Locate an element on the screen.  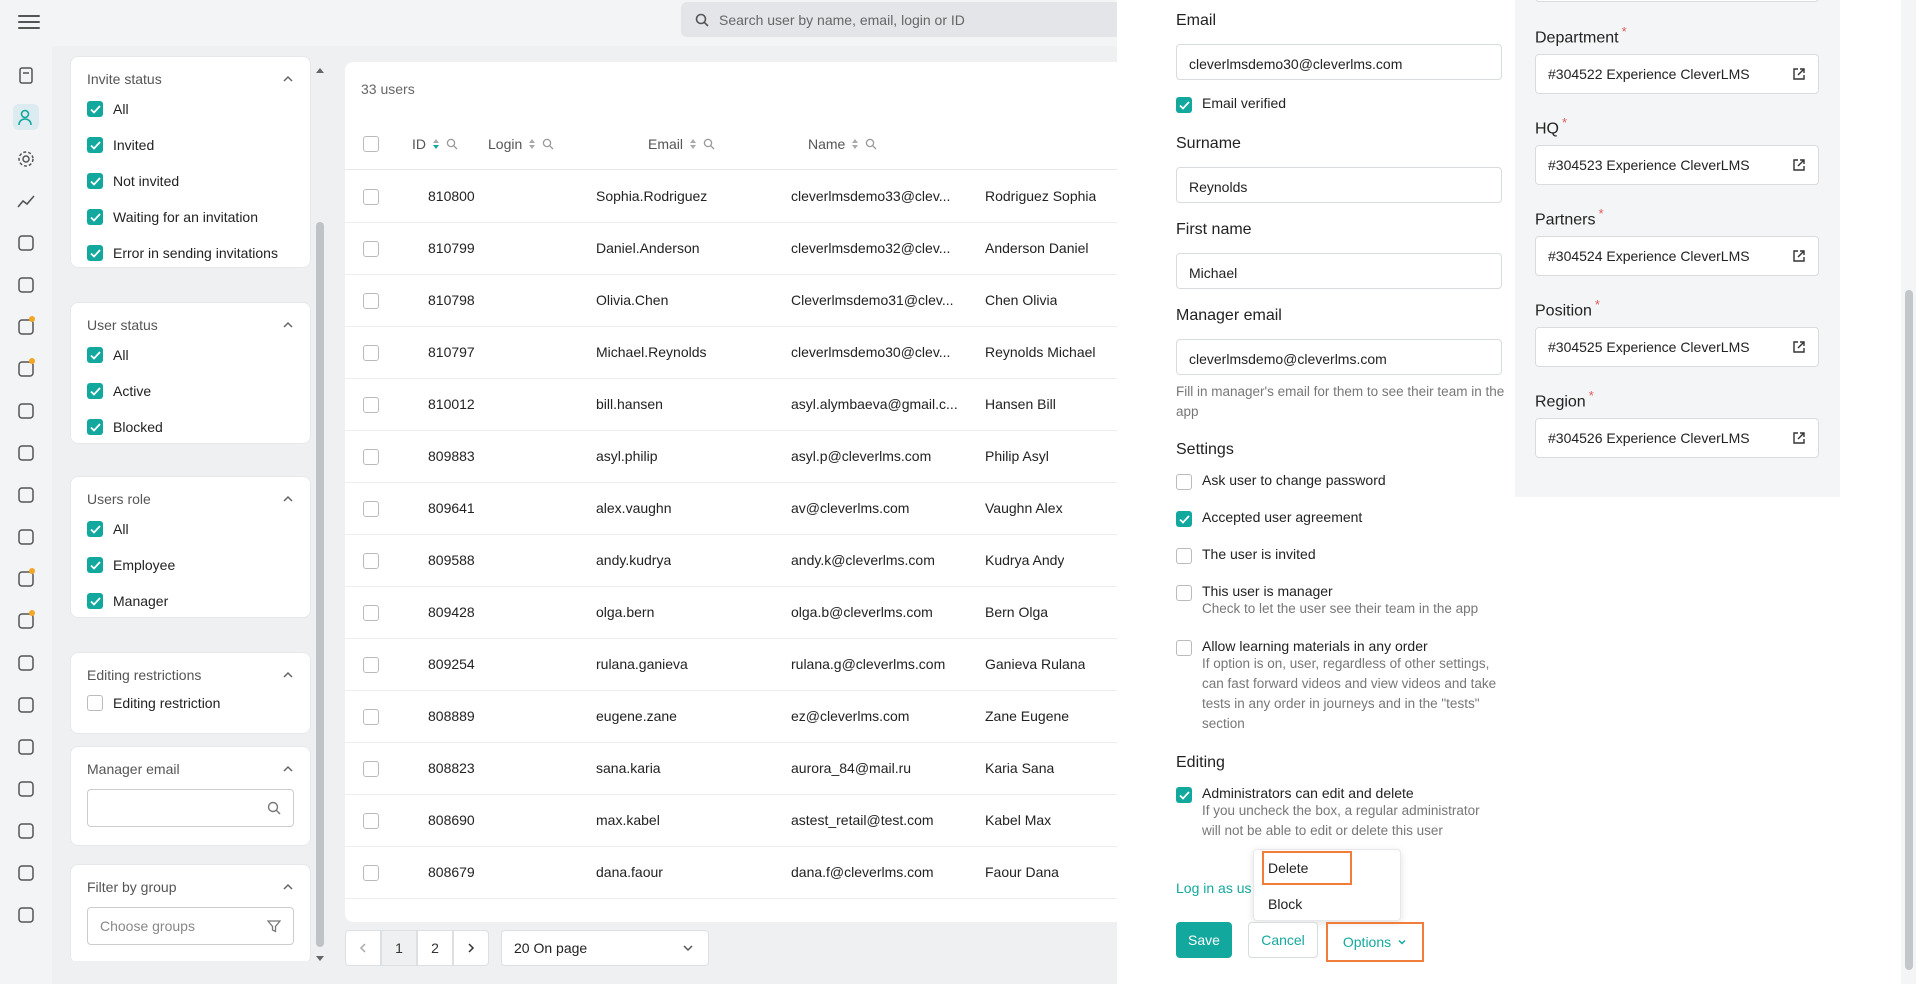
next-page-button is located at coordinates (471, 948).